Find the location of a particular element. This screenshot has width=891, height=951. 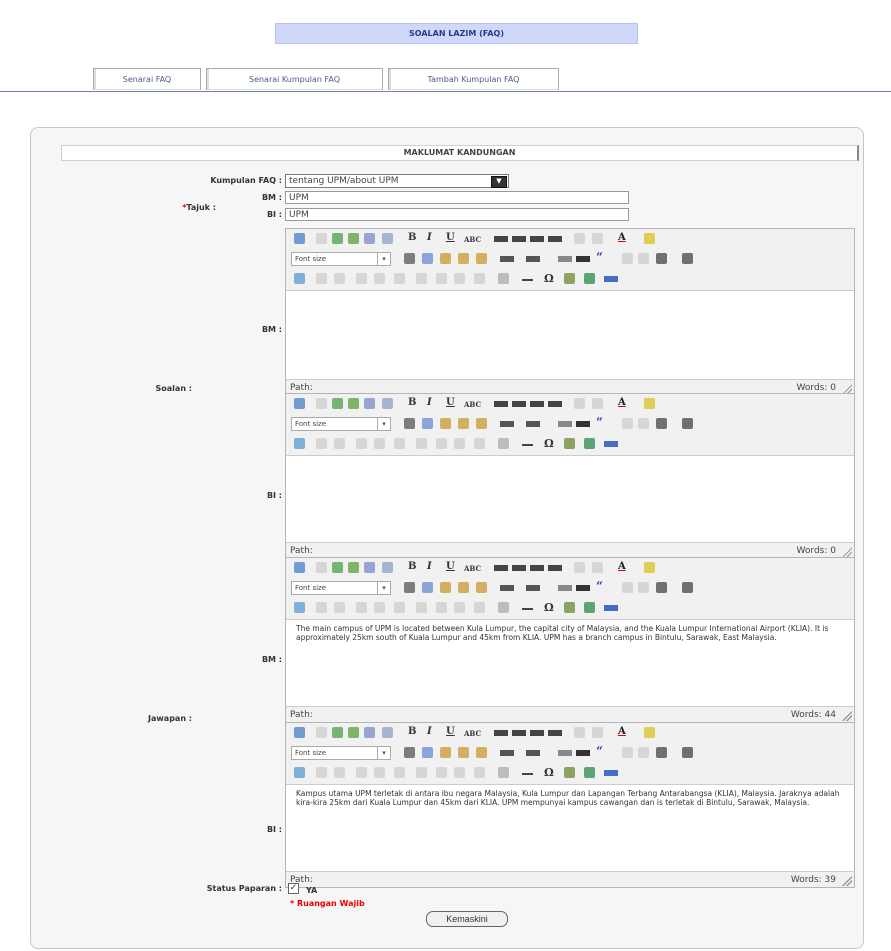

new-page-icon is located at coordinates (321, 567).